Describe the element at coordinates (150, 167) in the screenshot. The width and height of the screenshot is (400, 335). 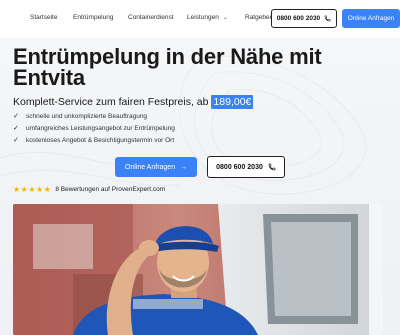
I see `online-anfragen-label: Online Anfragen` at that location.